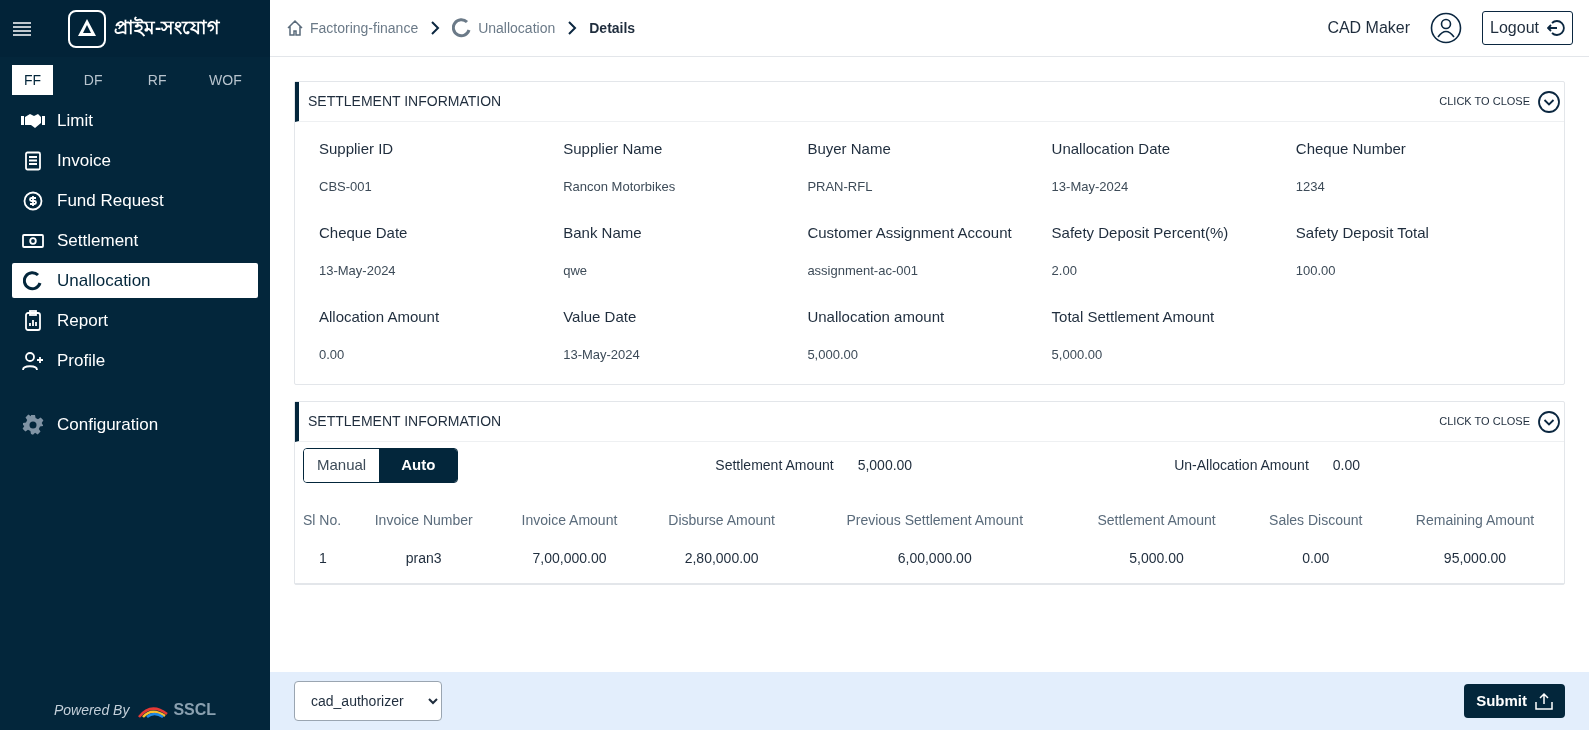 This screenshot has width=1589, height=730. I want to click on product-tab: FF, so click(33, 80).